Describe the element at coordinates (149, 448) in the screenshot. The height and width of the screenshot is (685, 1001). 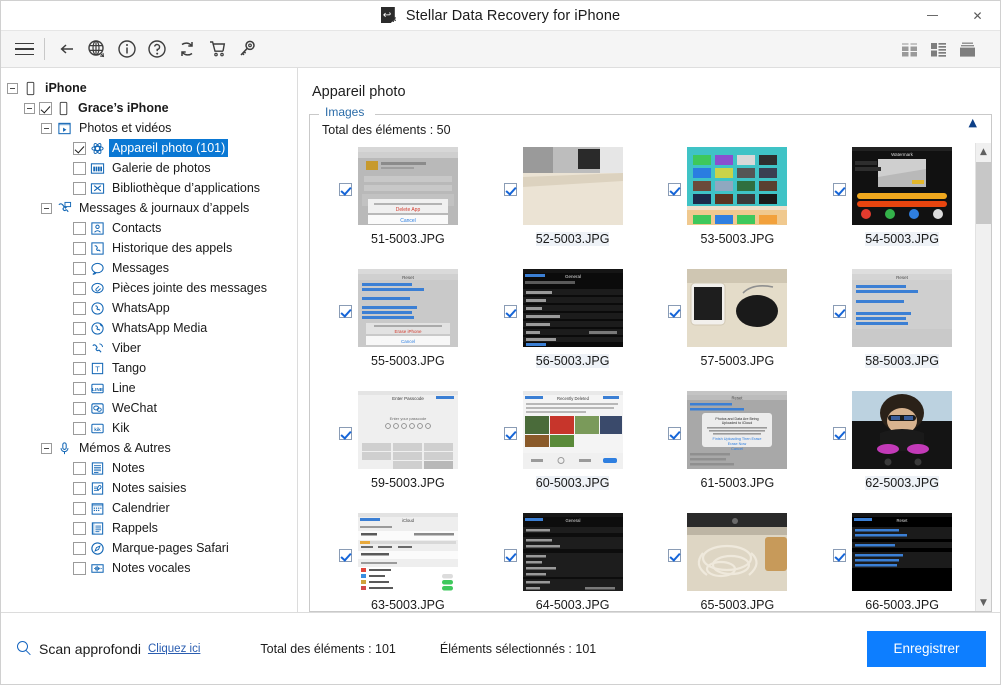
I see `sidebar-item-m-mos-autres: Mémos & Autres` at that location.